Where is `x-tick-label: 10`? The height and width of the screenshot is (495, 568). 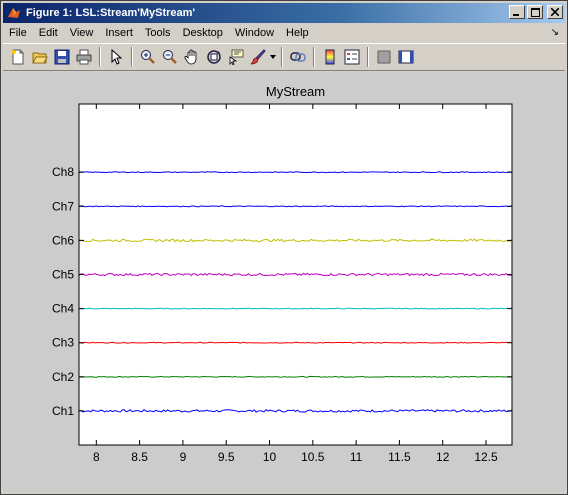 x-tick-label: 10 is located at coordinates (270, 457).